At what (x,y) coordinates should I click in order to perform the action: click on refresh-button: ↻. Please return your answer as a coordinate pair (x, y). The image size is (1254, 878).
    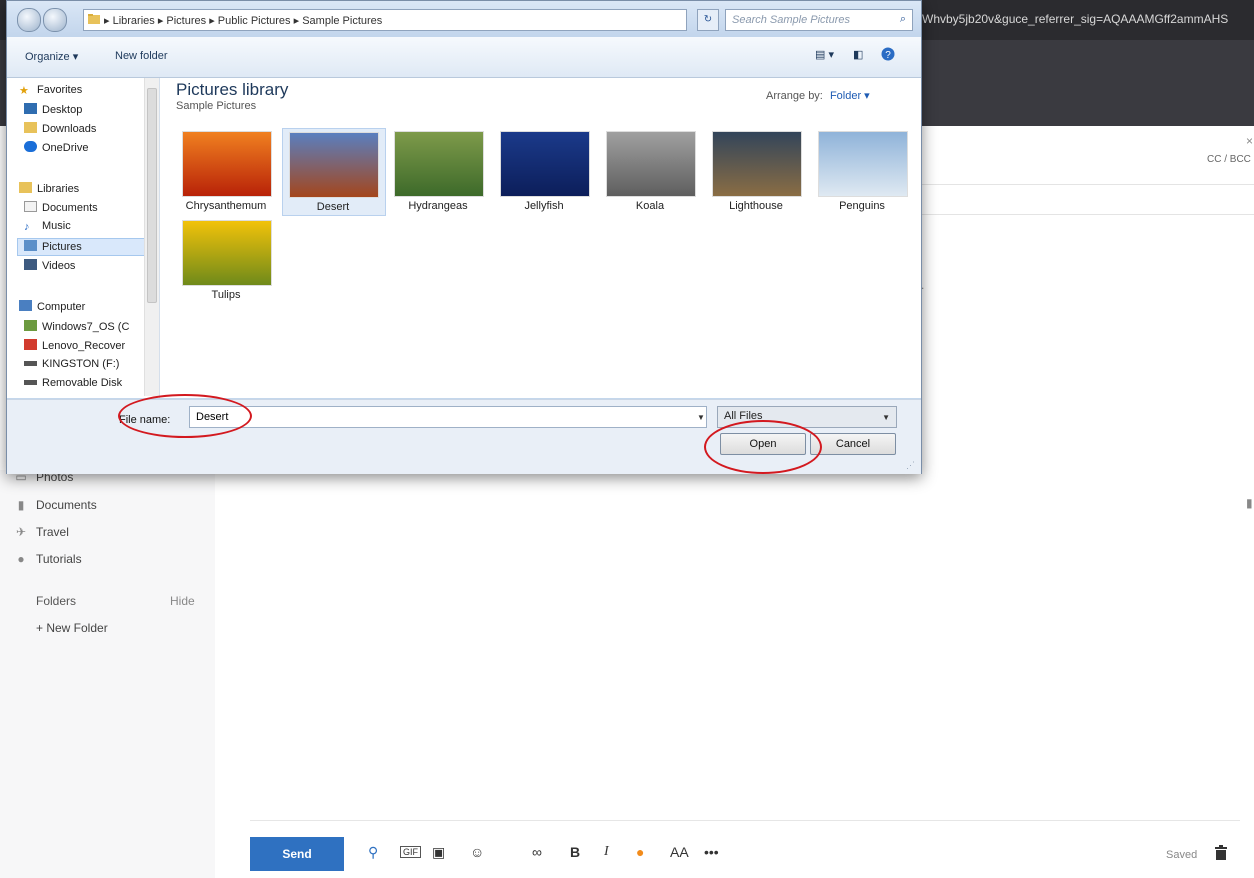
    Looking at the image, I should click on (708, 20).